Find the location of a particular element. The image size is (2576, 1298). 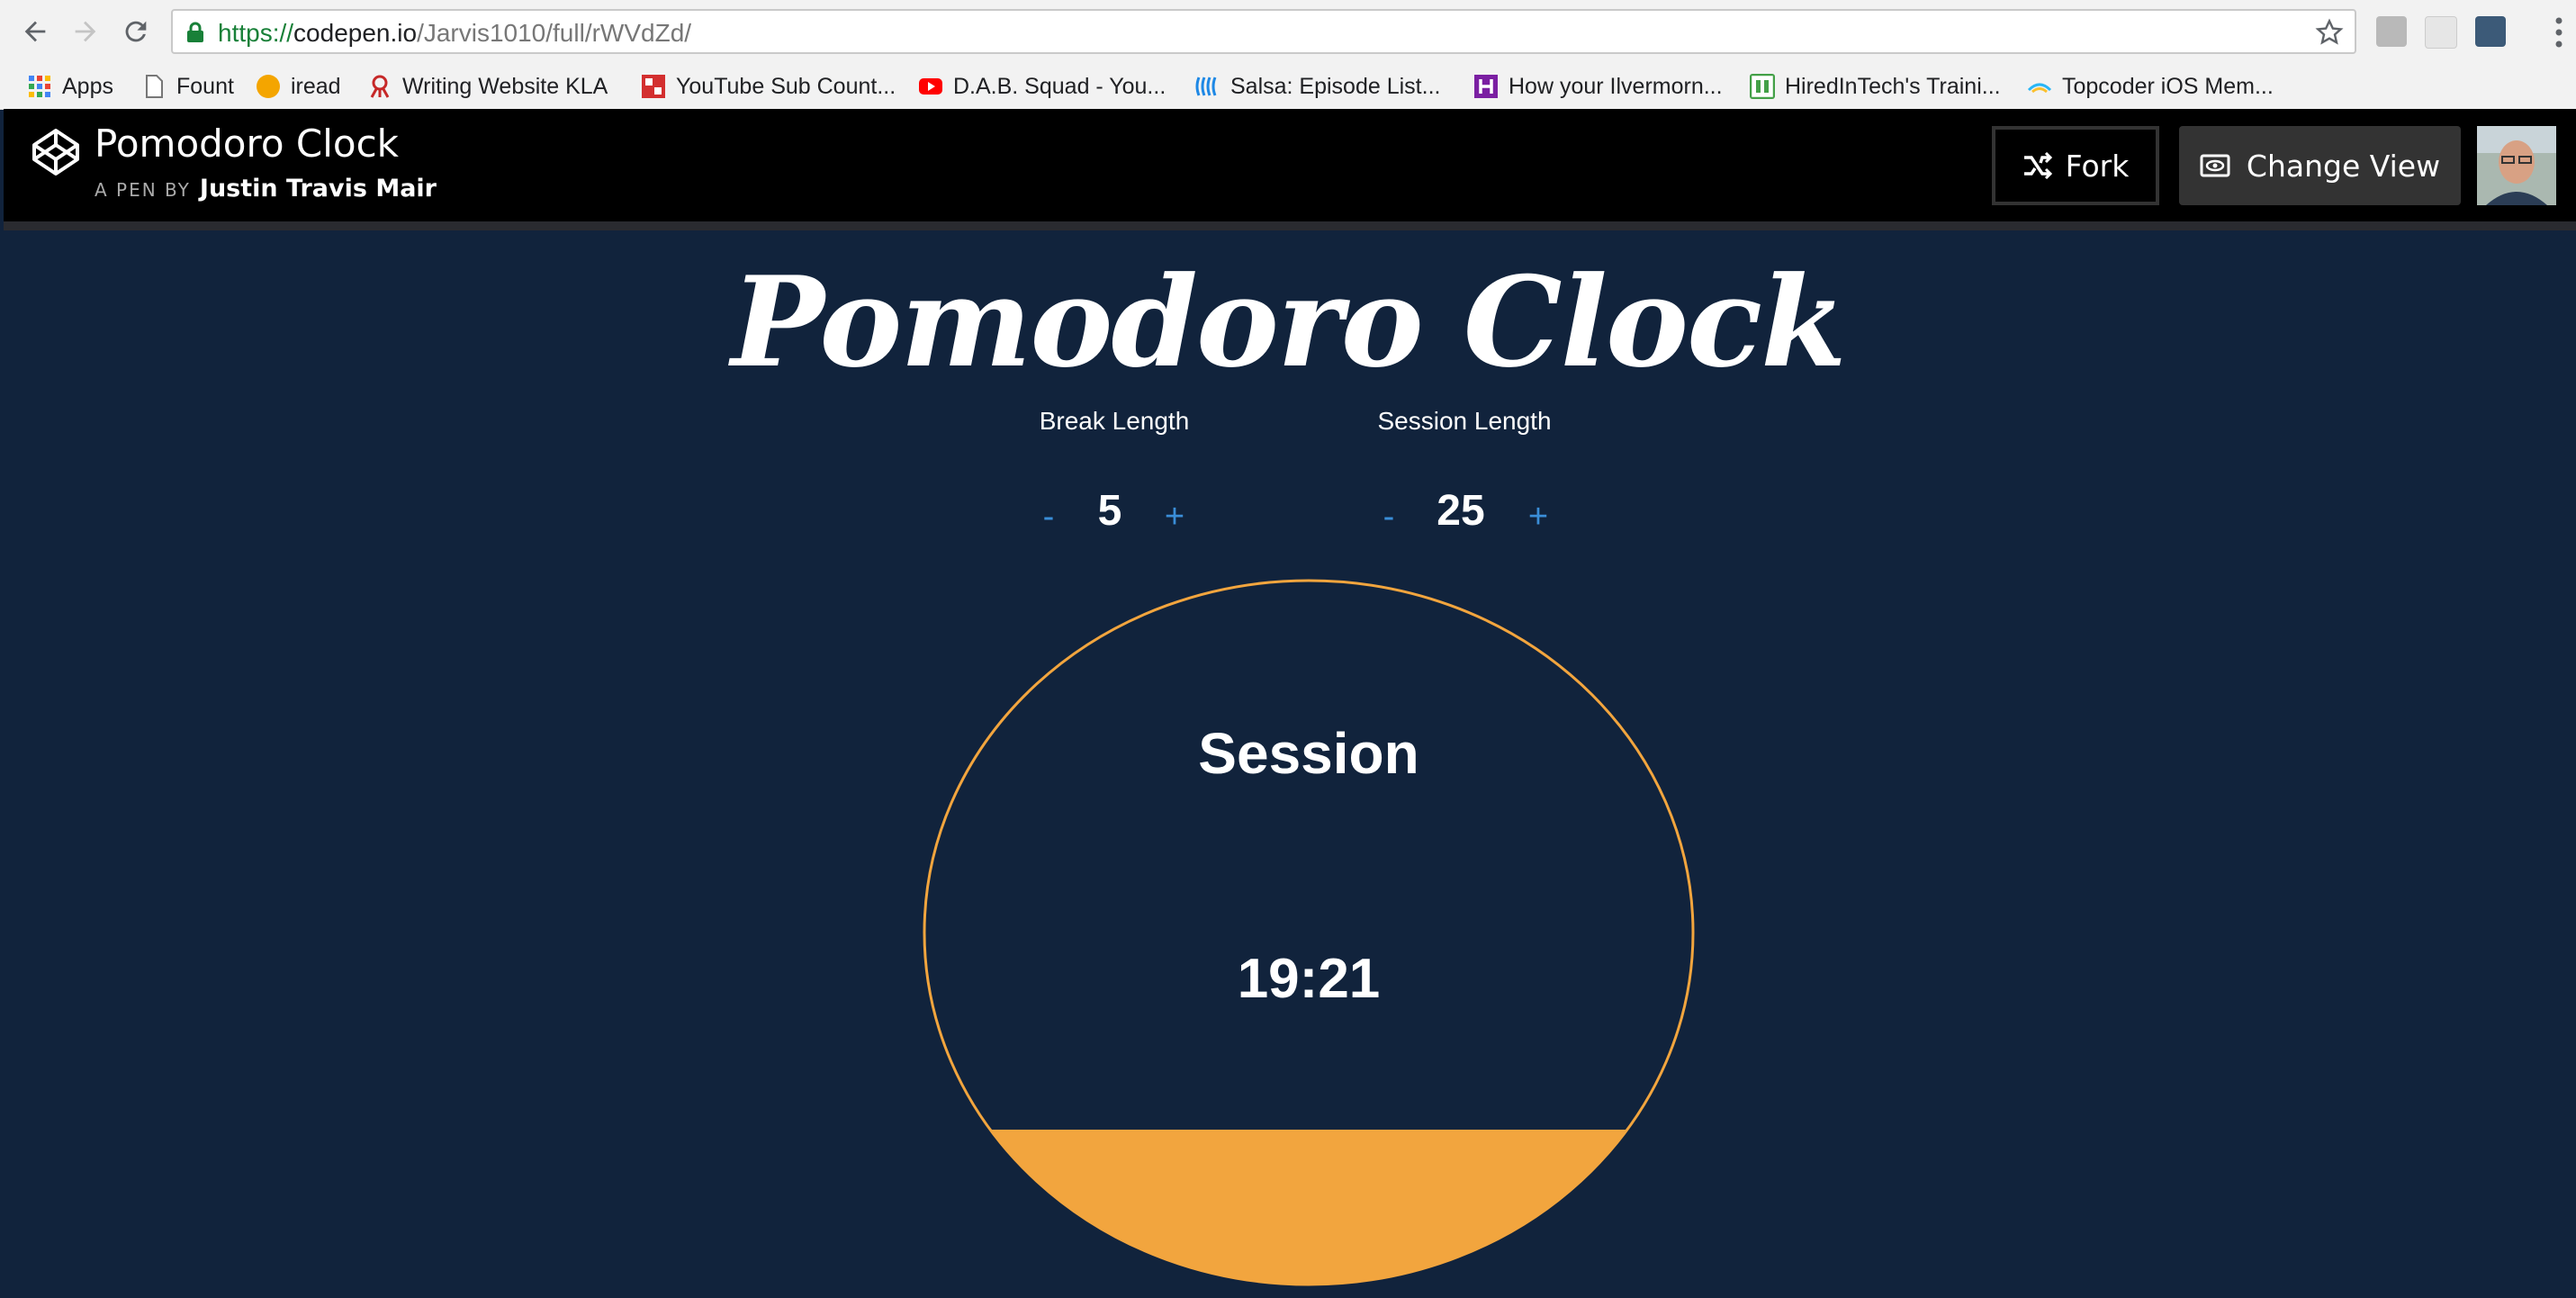

fork-button: Fork is located at coordinates (2075, 165).